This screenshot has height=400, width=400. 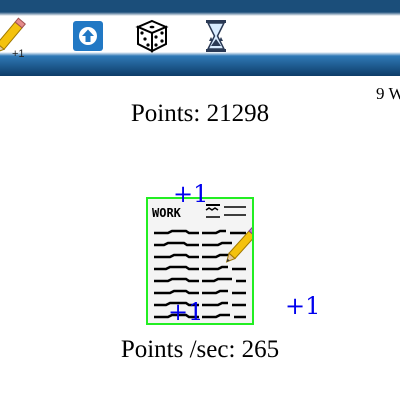 What do you see at coordinates (200, 113) in the screenshot?
I see `points-total: Points: 21298` at bounding box center [200, 113].